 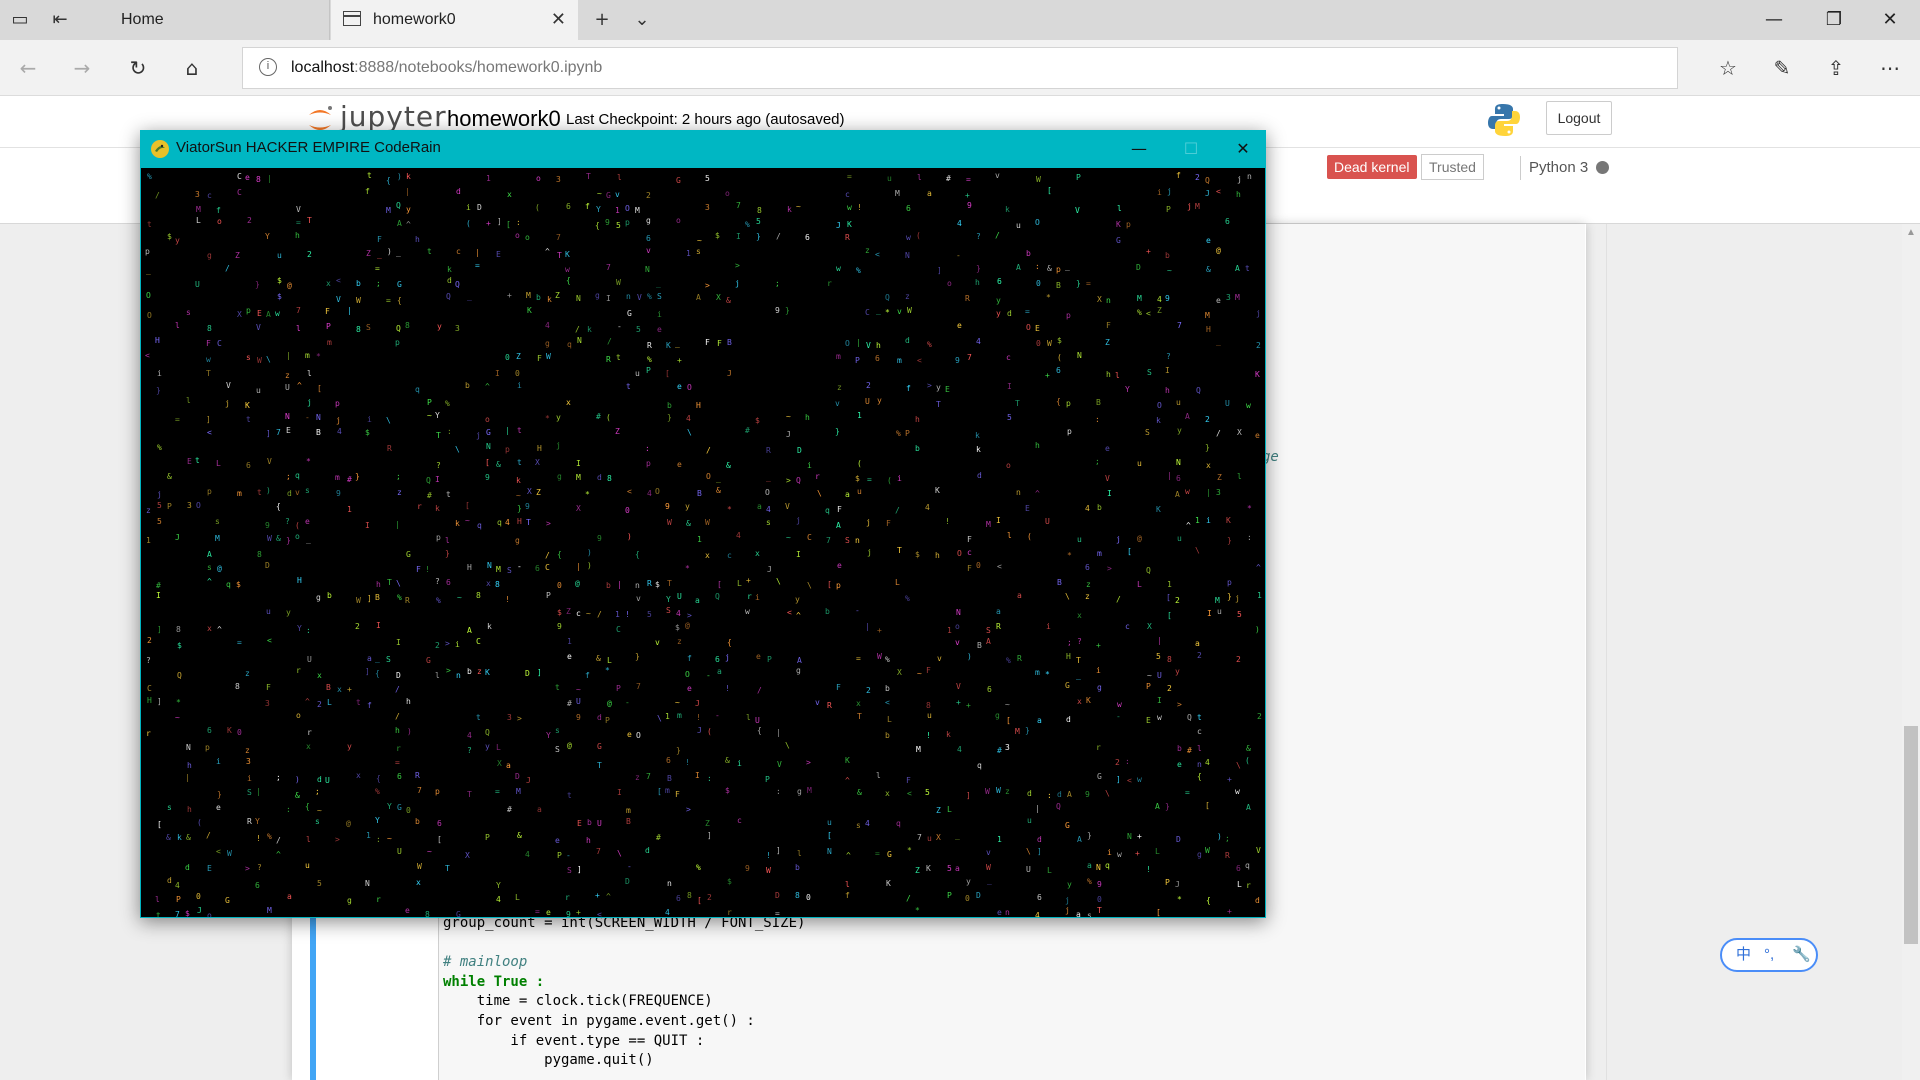 What do you see at coordinates (1579, 118) in the screenshot?
I see `logout-button: Logout` at bounding box center [1579, 118].